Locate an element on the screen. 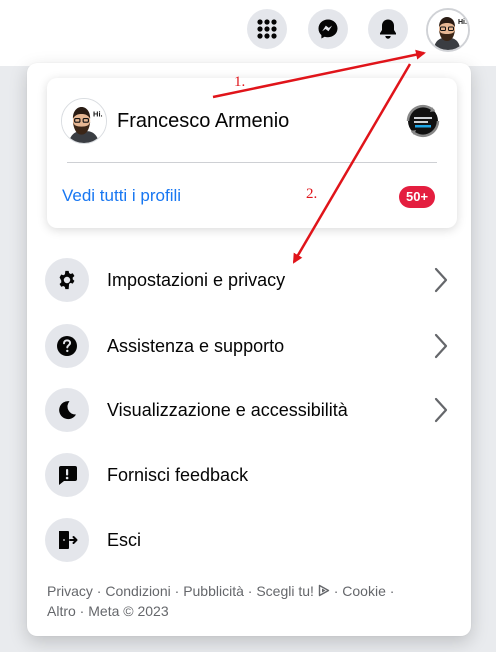 The height and width of the screenshot is (652, 496). menu-item-logout: Esci is located at coordinates (250, 540).